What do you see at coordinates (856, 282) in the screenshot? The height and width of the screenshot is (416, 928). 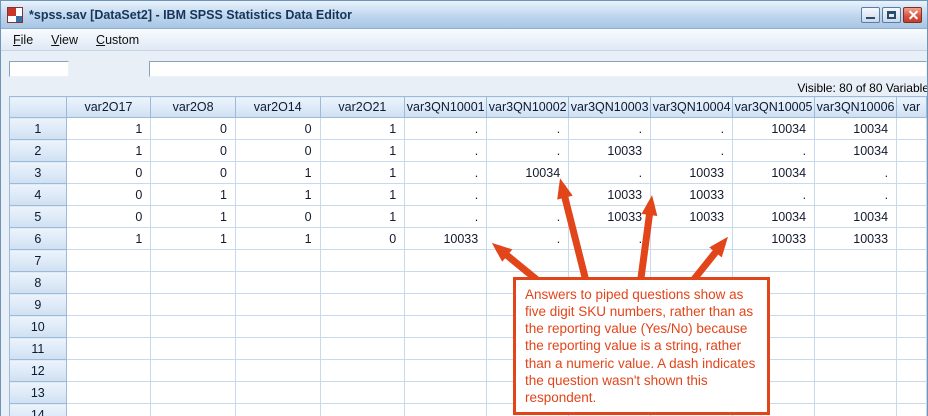 I see `cell-r8-c10` at bounding box center [856, 282].